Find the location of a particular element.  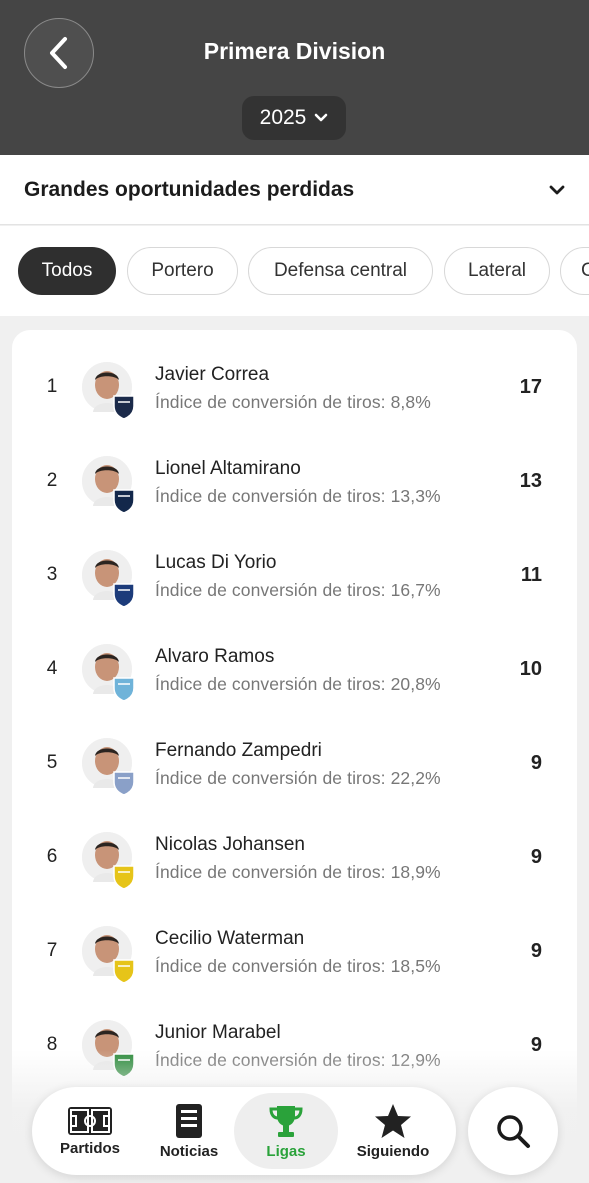

conversion-rate: Índice de conversión de tiros: 8,8% is located at coordinates (293, 402).